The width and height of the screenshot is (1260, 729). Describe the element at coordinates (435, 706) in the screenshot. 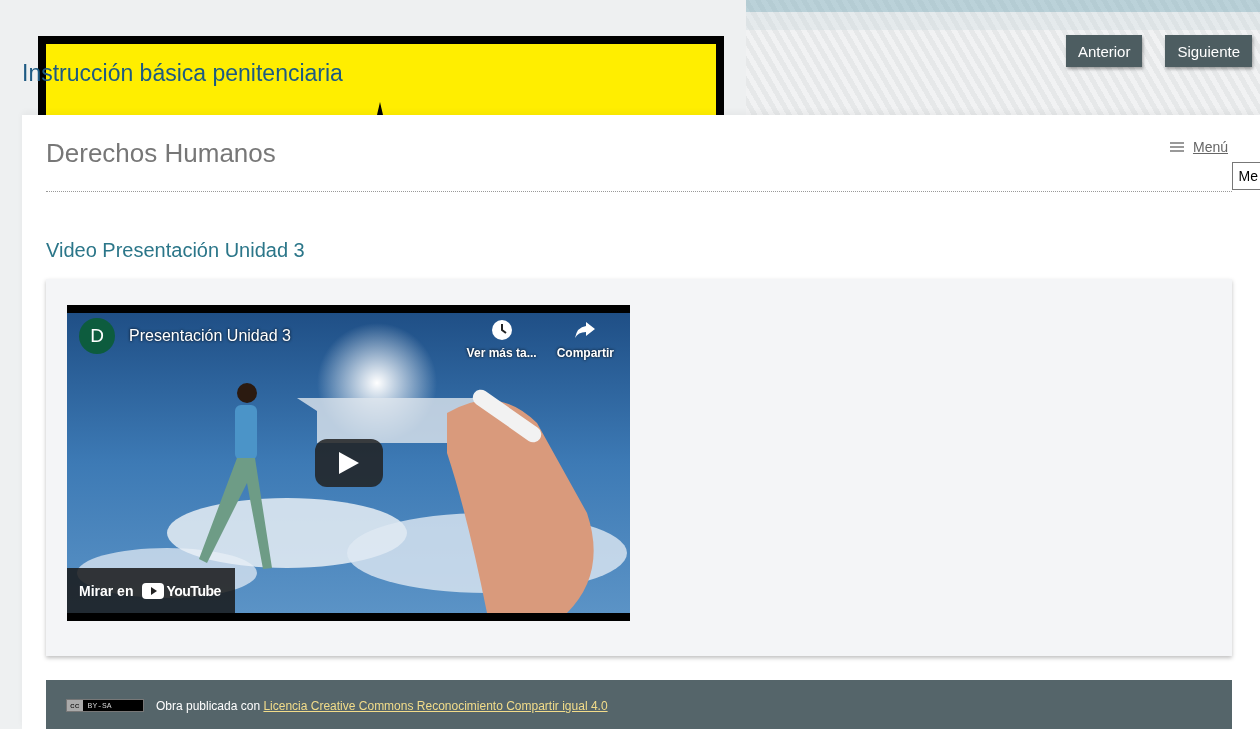

I see `license-link: Licencia Creative Commons Reconocimiento Compartir igual 4.0` at that location.